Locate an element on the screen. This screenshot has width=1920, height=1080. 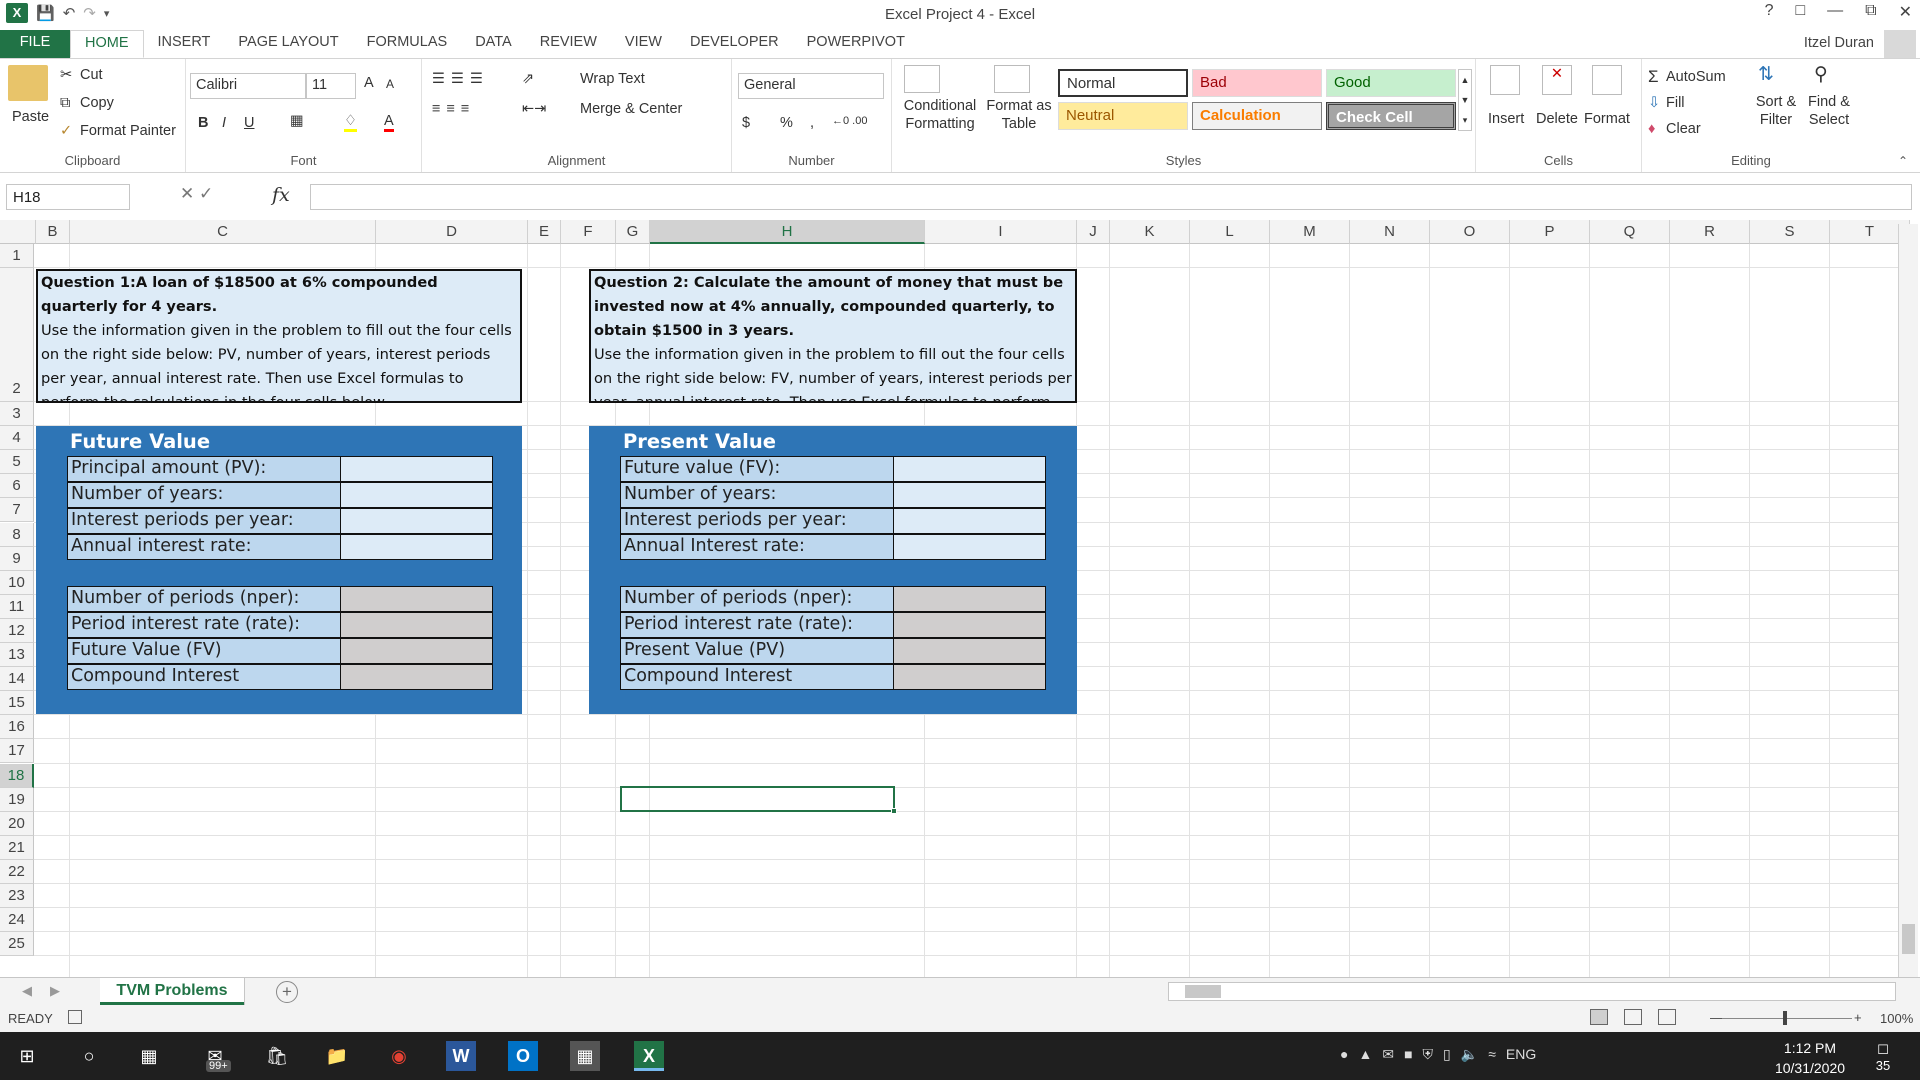
style-check-cell: Check Cell is located at coordinates (1391, 116).